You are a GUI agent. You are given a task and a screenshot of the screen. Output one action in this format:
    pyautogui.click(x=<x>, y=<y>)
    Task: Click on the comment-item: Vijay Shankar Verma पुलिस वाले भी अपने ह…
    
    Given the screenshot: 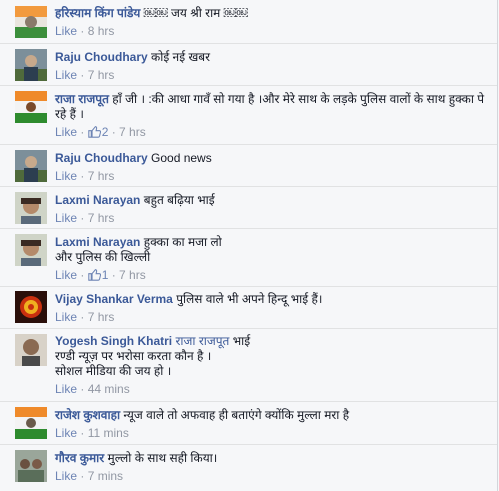 What is the action you would take?
    pyautogui.click(x=248, y=308)
    